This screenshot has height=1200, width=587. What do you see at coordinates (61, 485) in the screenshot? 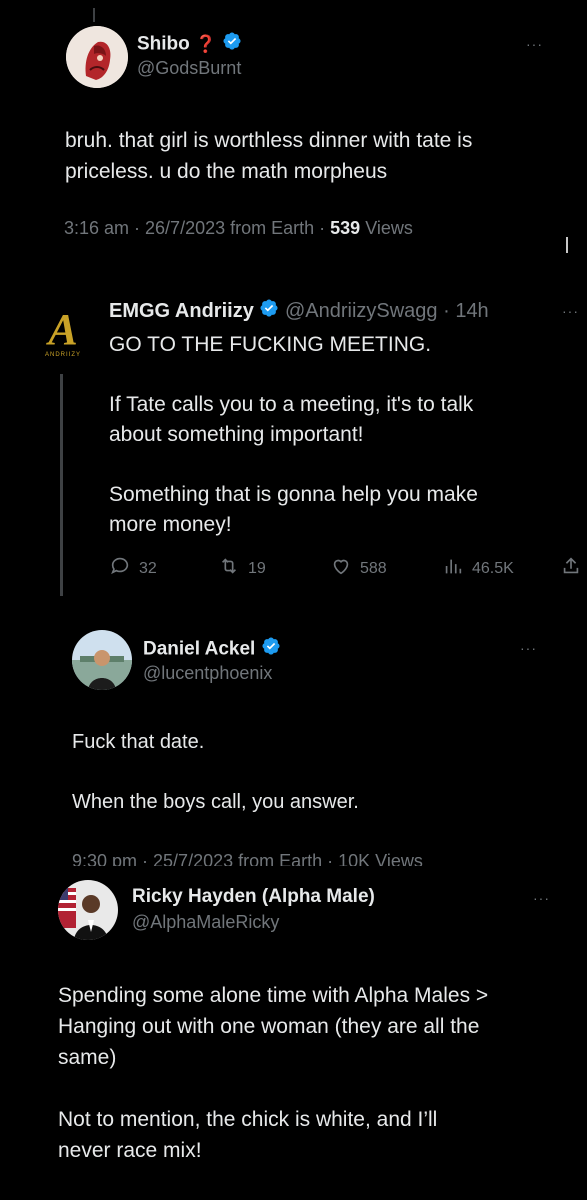
I see `thread-line` at bounding box center [61, 485].